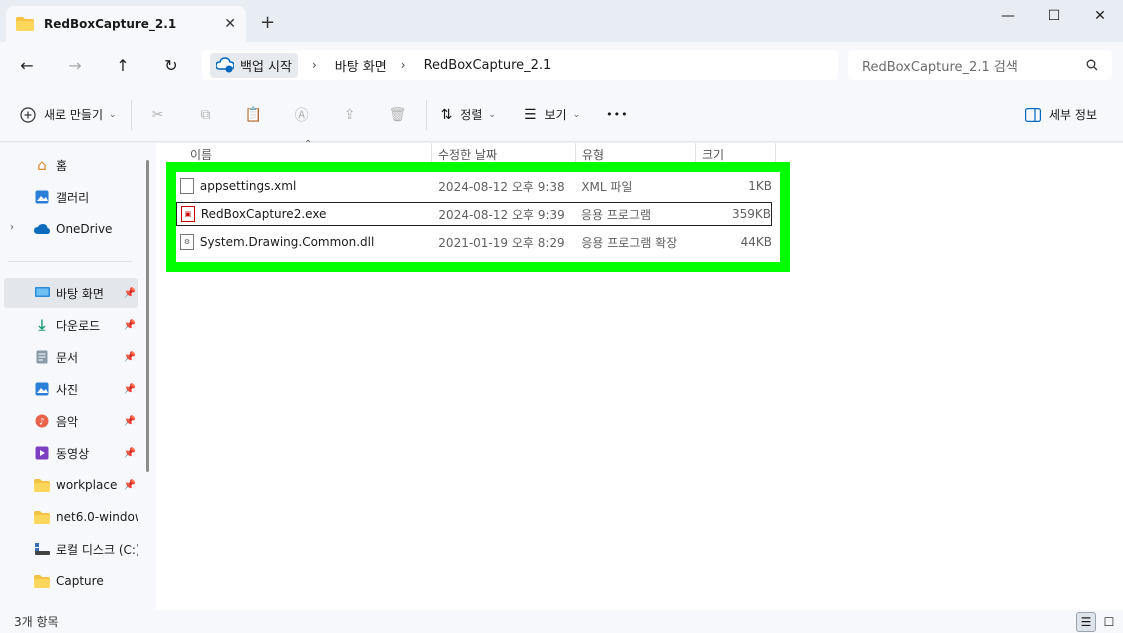  I want to click on file-type: 응용 프로그램 확장, so click(629, 242).